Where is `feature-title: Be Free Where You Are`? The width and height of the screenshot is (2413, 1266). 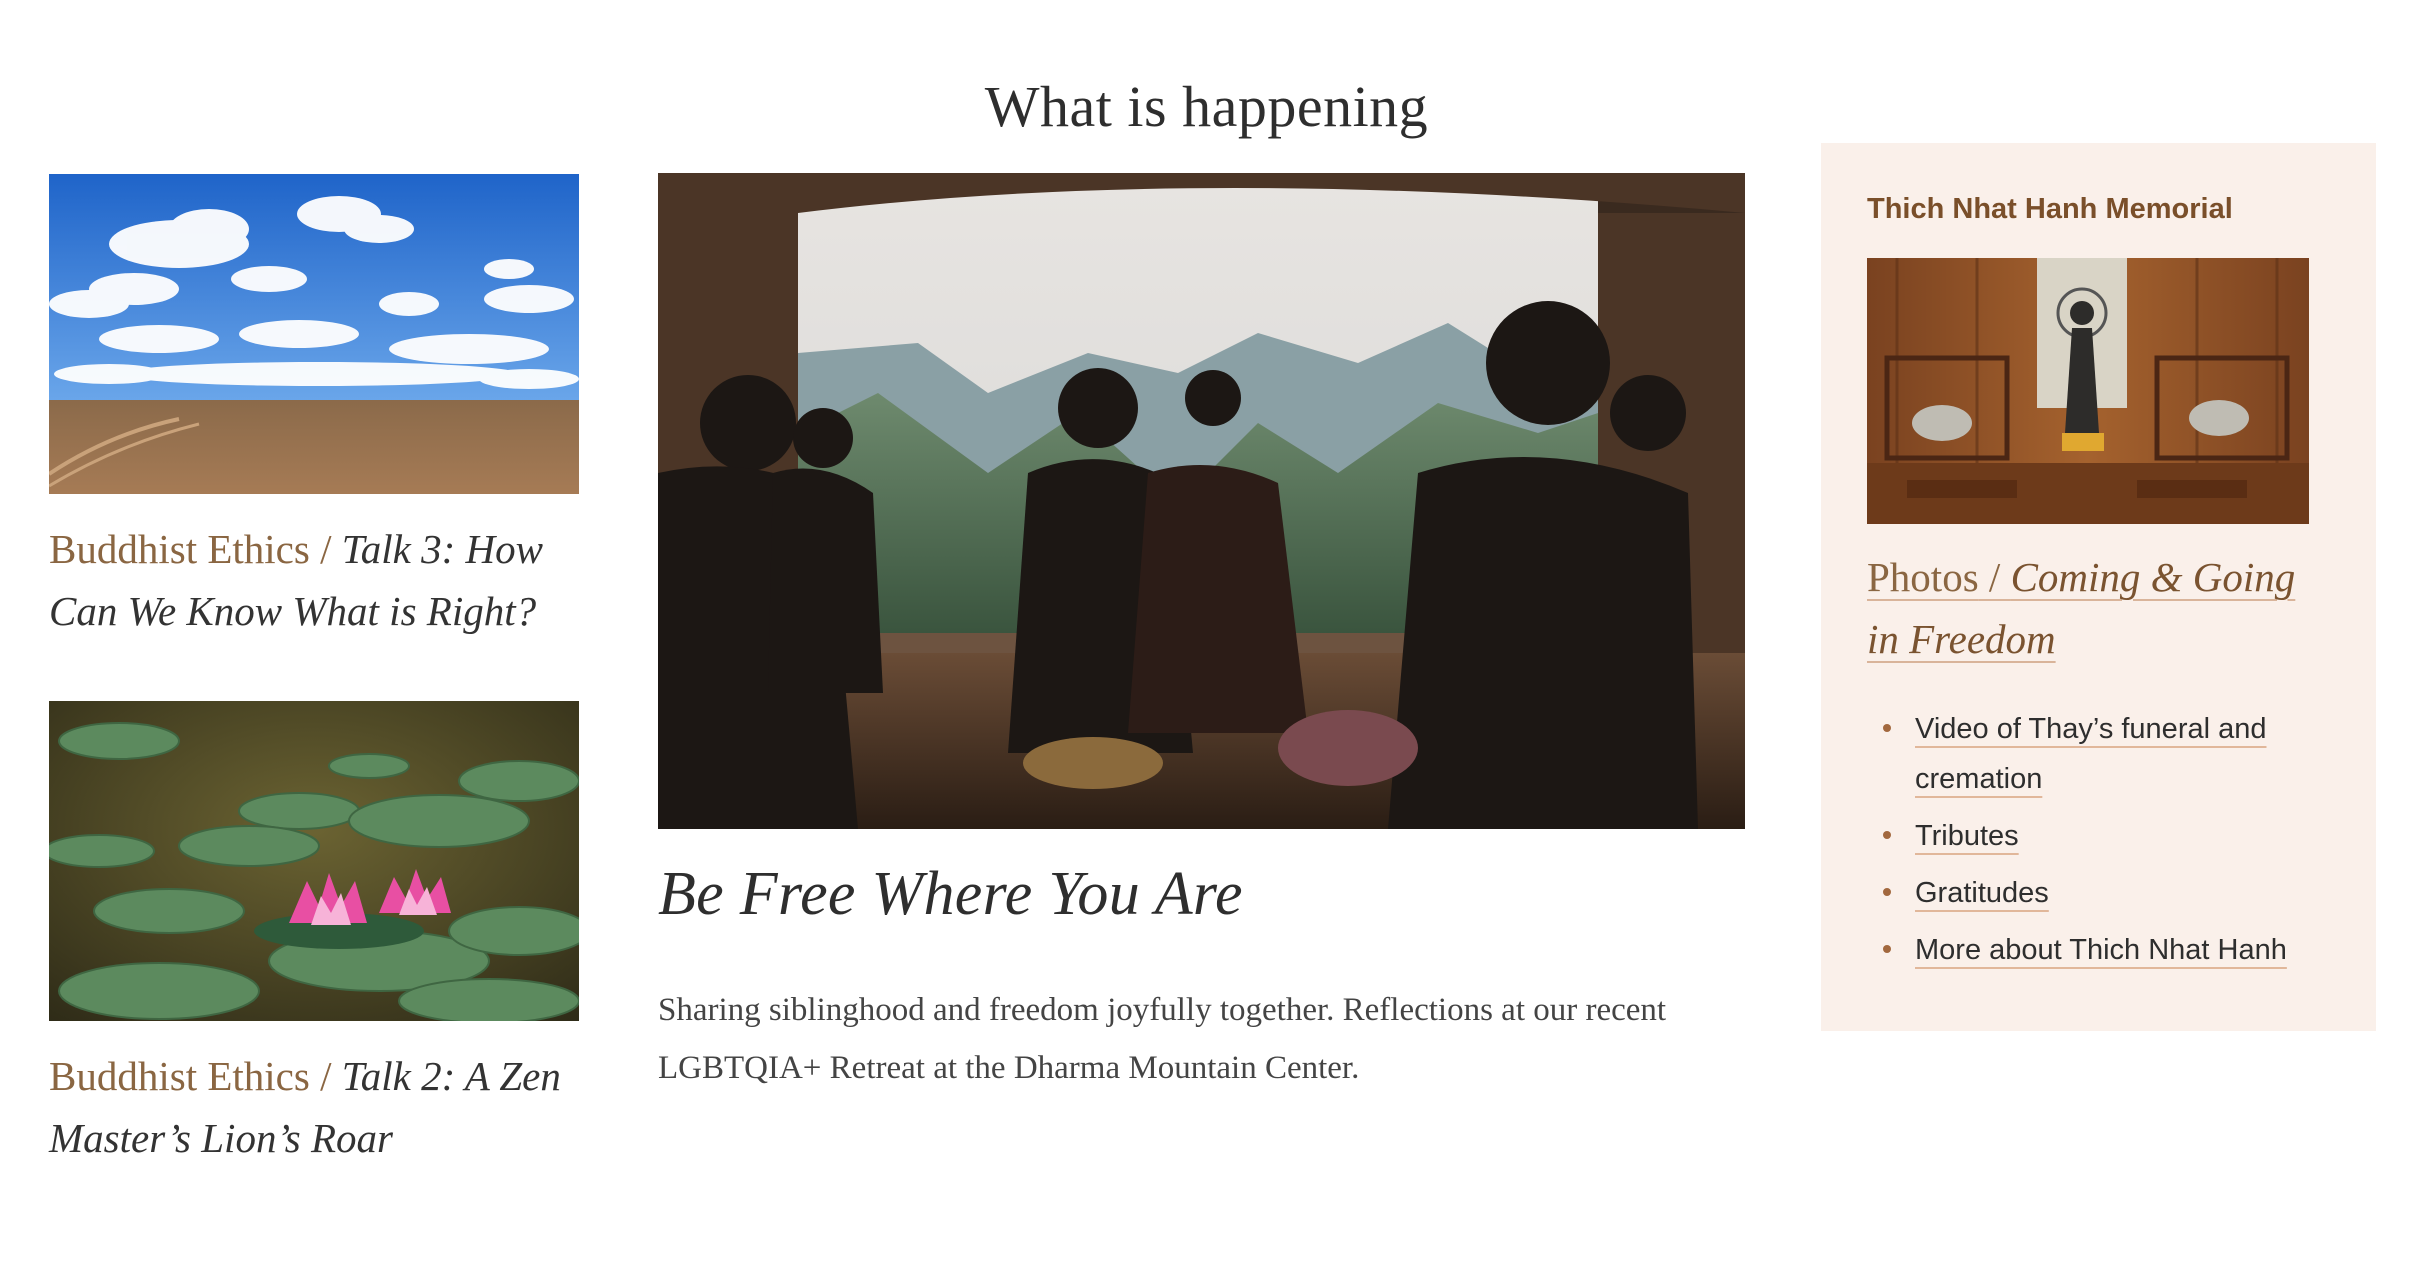 feature-title: Be Free Where You Are is located at coordinates (1201, 894).